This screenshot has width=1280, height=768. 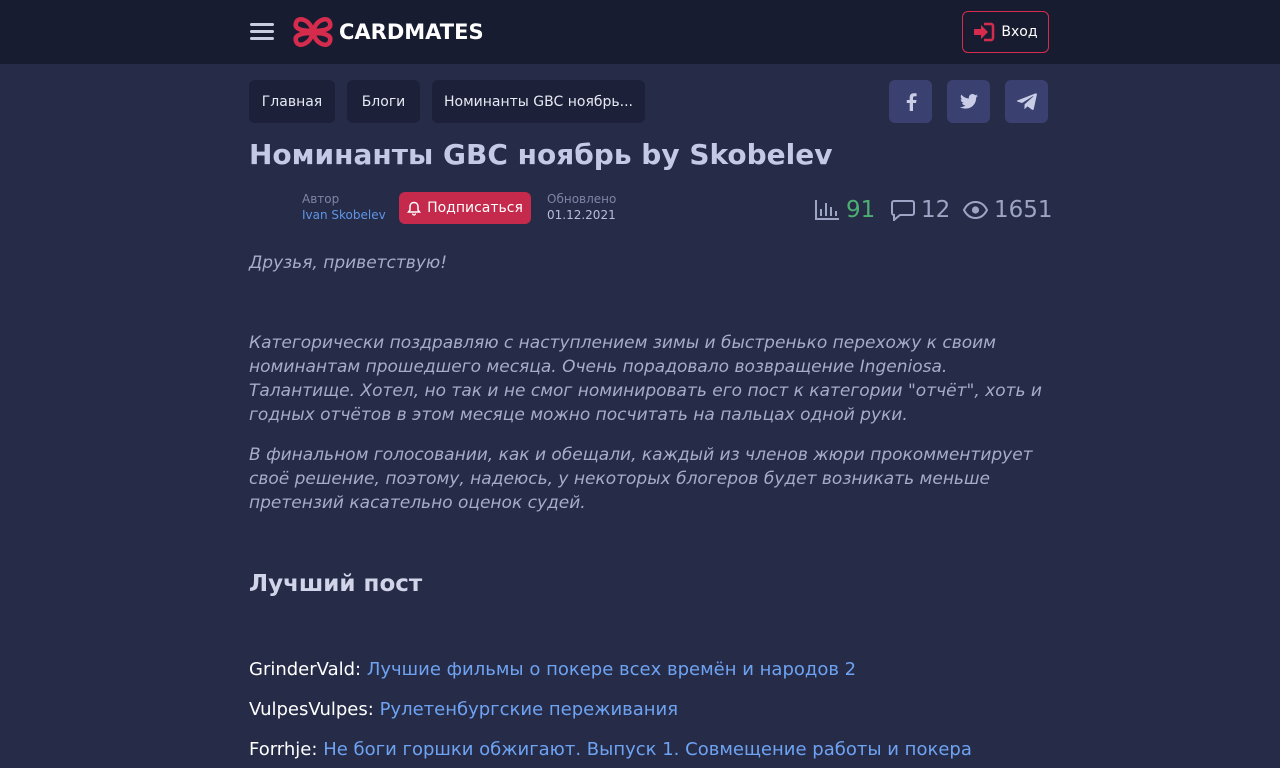 What do you see at coordinates (984, 32) in the screenshot?
I see `login-icon` at bounding box center [984, 32].